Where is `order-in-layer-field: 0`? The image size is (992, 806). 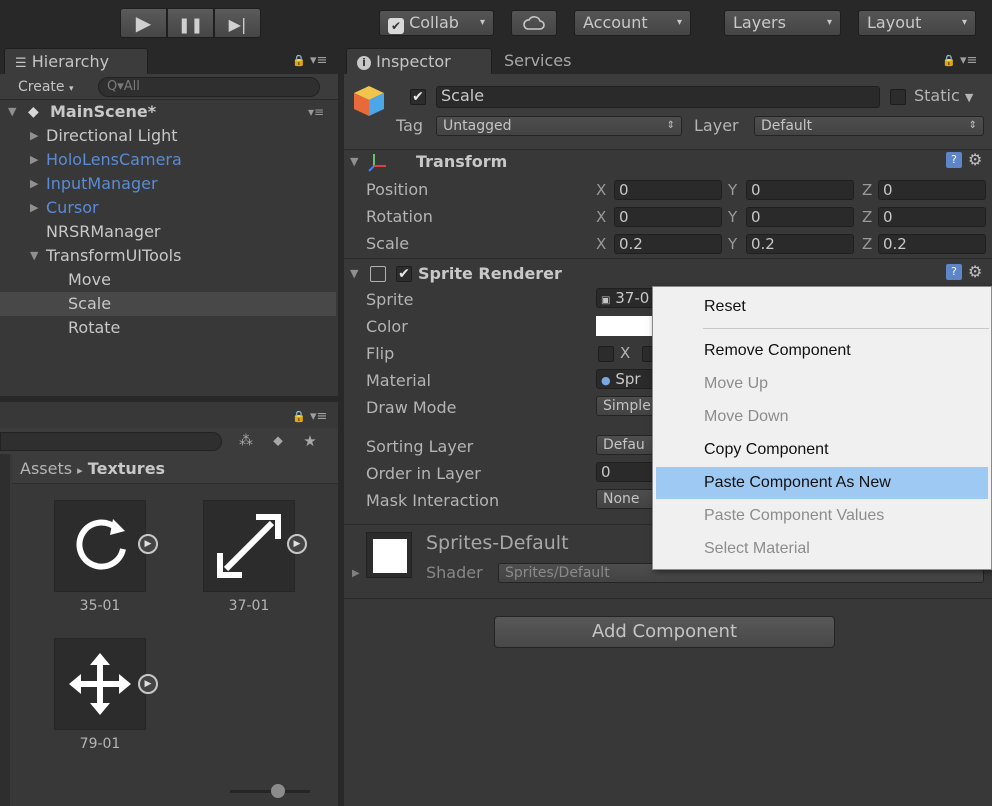
order-in-layer-field: 0 is located at coordinates (626, 472).